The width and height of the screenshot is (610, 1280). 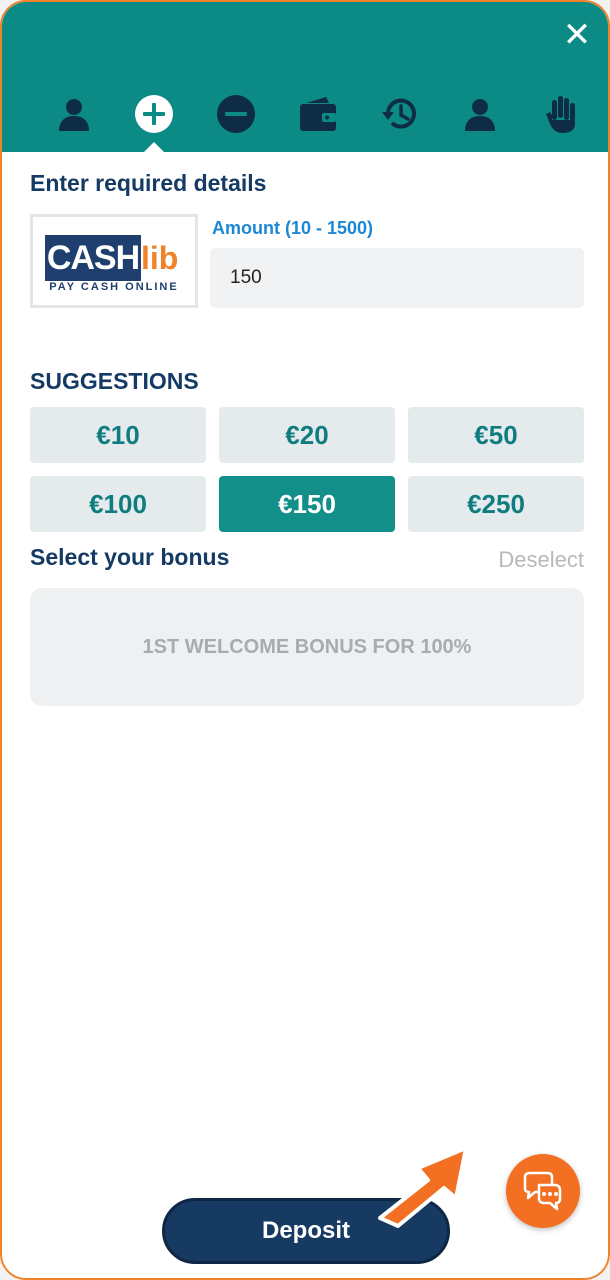 I want to click on logo-accent-text: lib, so click(x=160, y=258).